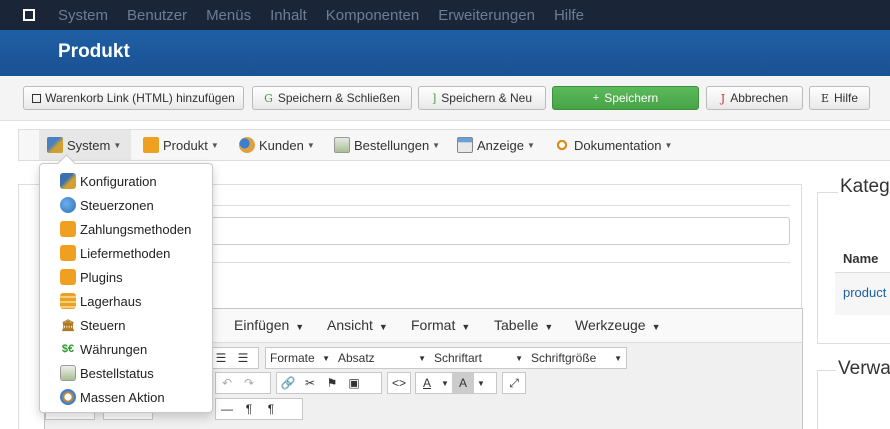 The width and height of the screenshot is (890, 429). What do you see at coordinates (562, 145) in the screenshot?
I see `help-lifebuoy-icon` at bounding box center [562, 145].